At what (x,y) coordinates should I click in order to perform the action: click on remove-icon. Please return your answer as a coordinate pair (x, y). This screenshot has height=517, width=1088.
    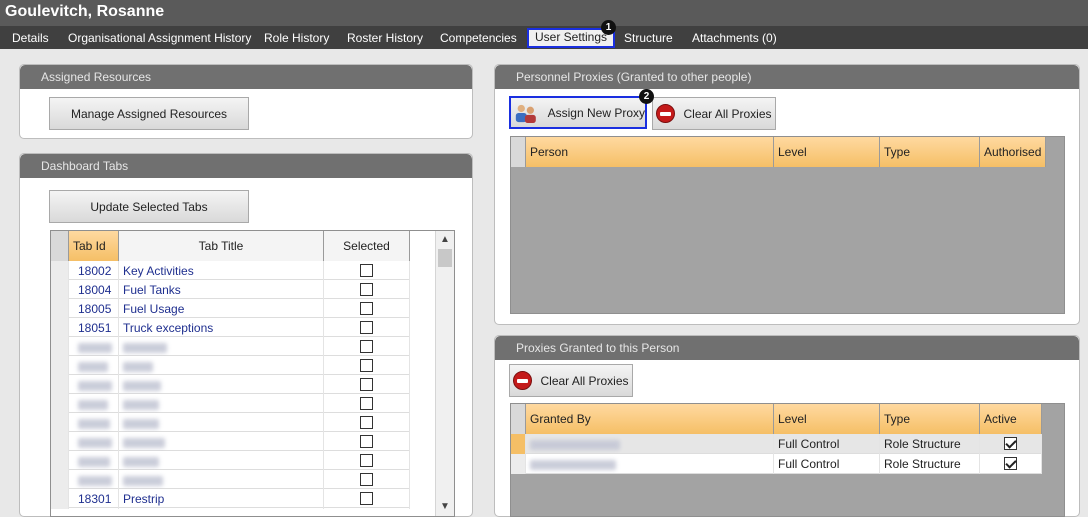
    Looking at the image, I should click on (666, 113).